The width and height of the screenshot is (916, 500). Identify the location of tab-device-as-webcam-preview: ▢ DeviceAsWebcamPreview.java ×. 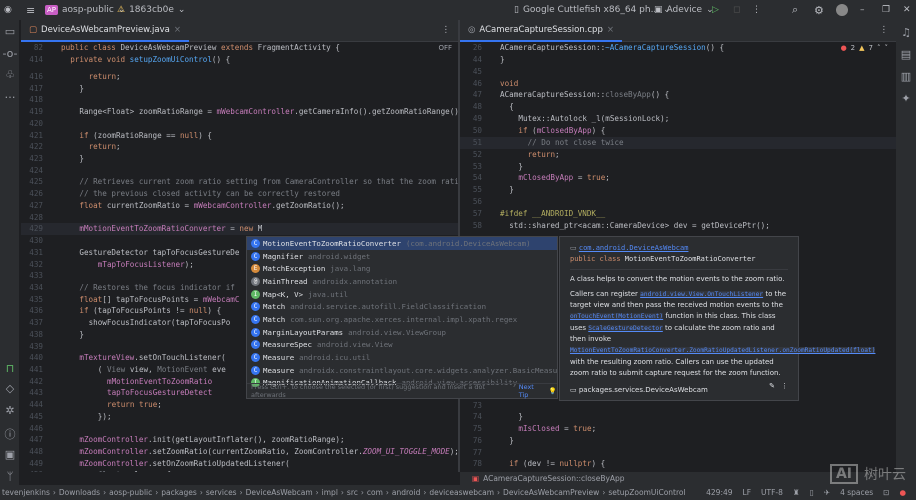
(105, 31).